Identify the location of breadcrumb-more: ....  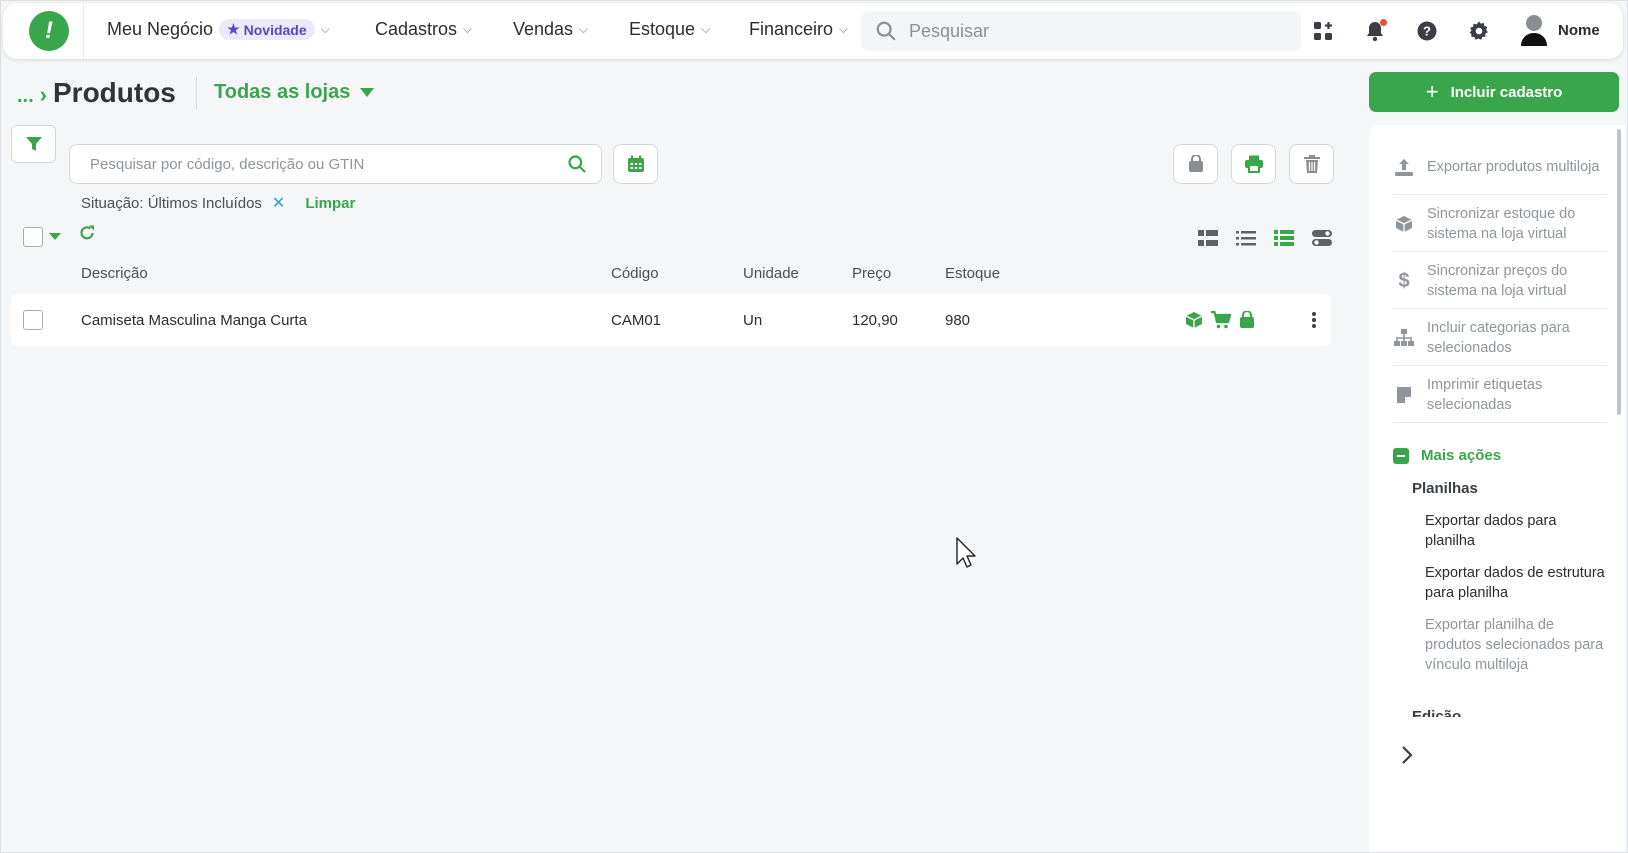
(25, 96).